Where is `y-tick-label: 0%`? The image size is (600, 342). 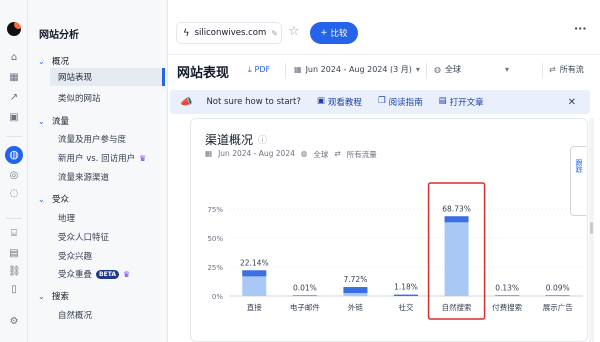 y-tick-label: 0% is located at coordinates (217, 297).